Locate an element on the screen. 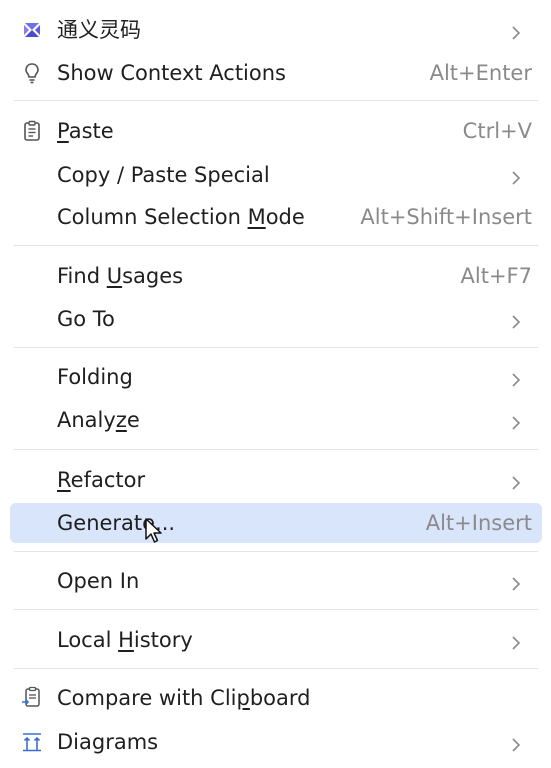  mnemonic: R is located at coordinates (64, 480).